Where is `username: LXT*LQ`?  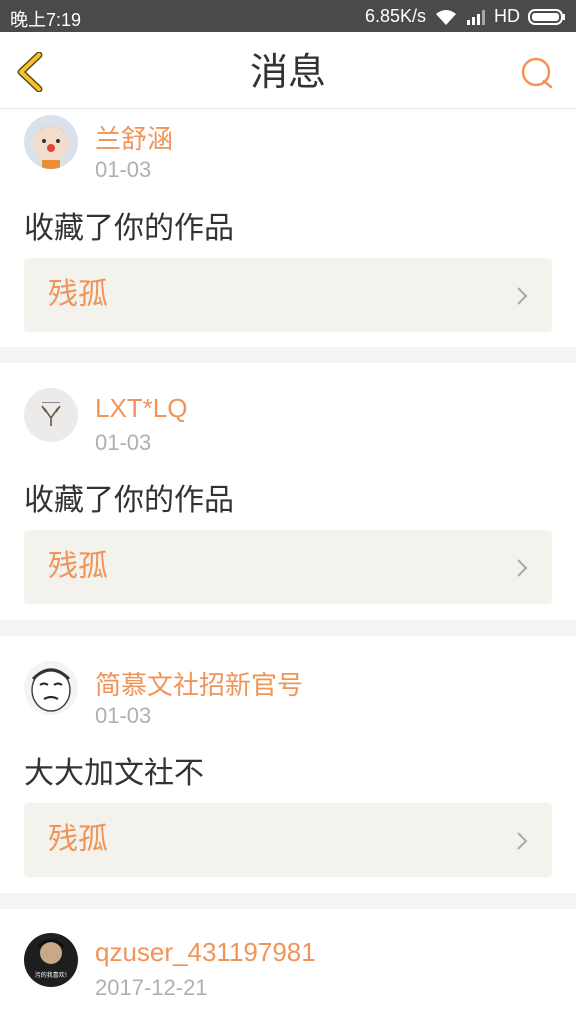 username: LXT*LQ is located at coordinates (141, 408).